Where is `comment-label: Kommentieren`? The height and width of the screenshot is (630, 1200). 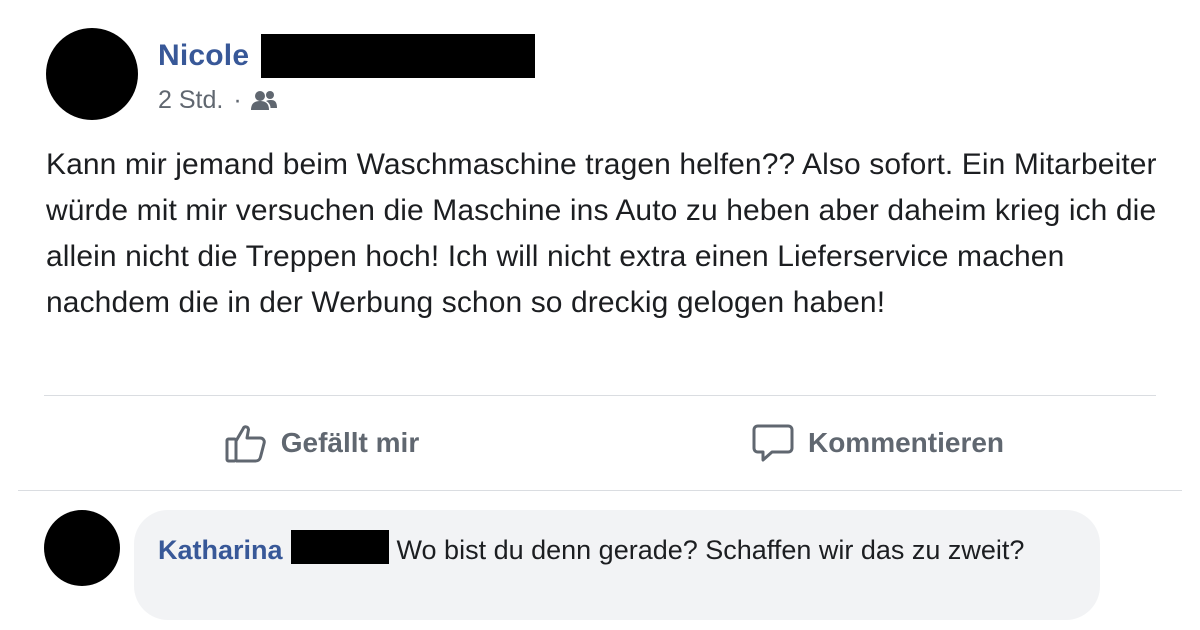
comment-label: Kommentieren is located at coordinates (906, 442).